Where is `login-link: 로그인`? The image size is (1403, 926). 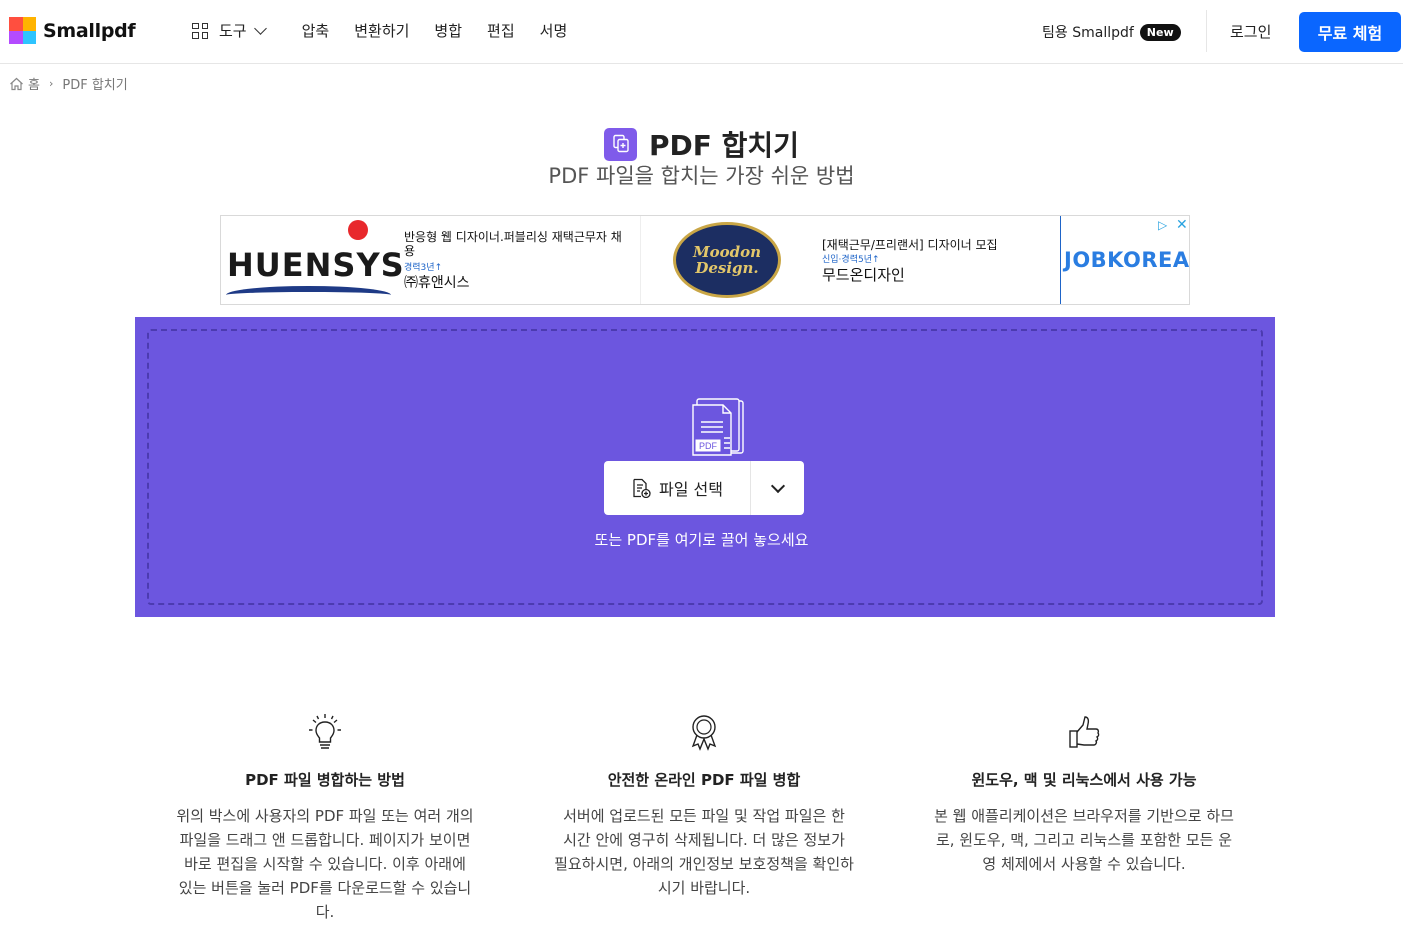
login-link: 로그인 is located at coordinates (1250, 31).